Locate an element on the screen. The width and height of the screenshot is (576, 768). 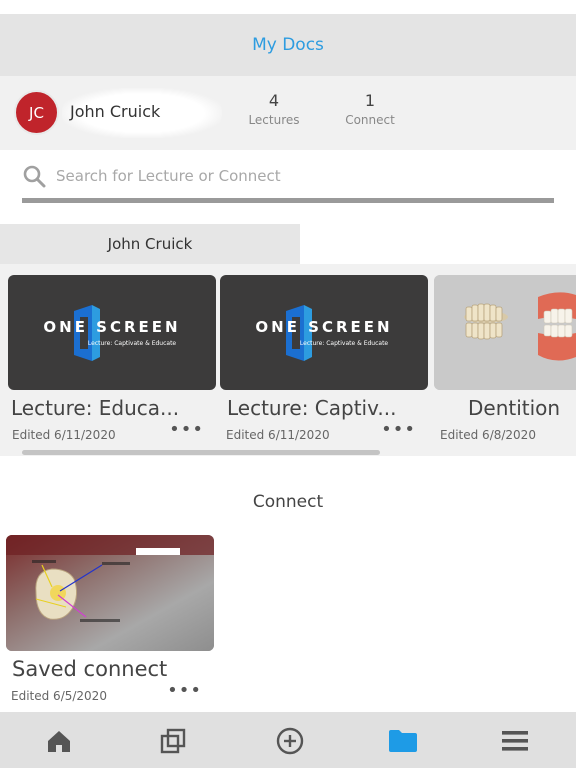
lectures-count: 4 is located at coordinates (274, 100).